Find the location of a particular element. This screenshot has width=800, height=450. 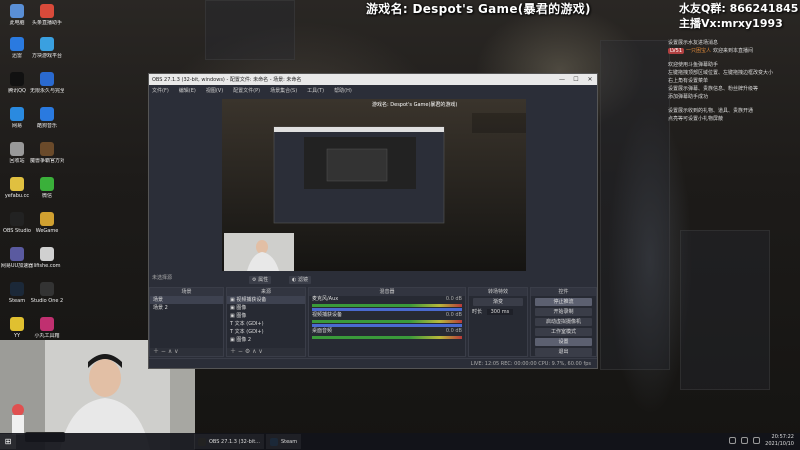

anchor-wechat-overlay: 主播Vx:mrxy1993 is located at coordinates (731, 23).